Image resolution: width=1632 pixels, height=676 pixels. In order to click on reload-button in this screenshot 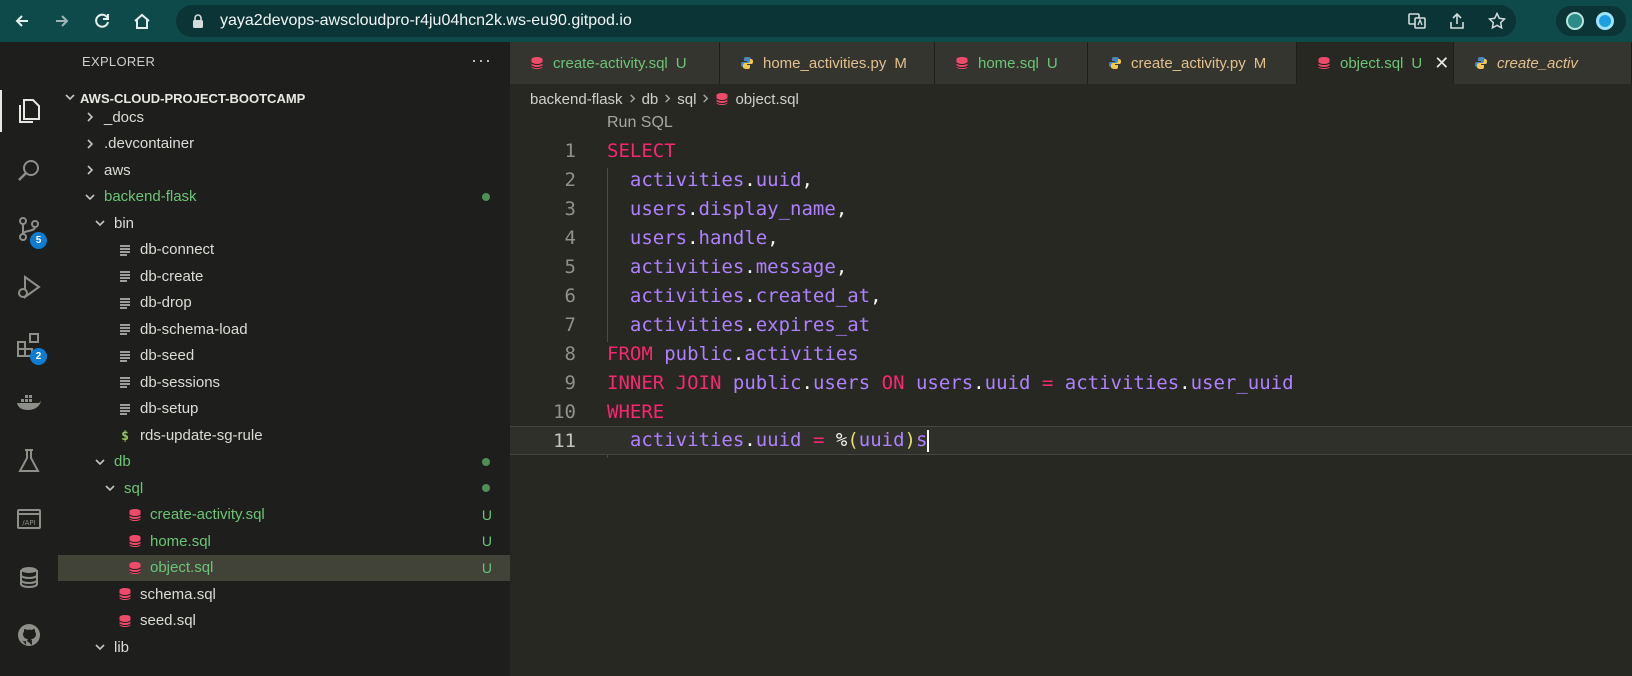, I will do `click(102, 21)`.